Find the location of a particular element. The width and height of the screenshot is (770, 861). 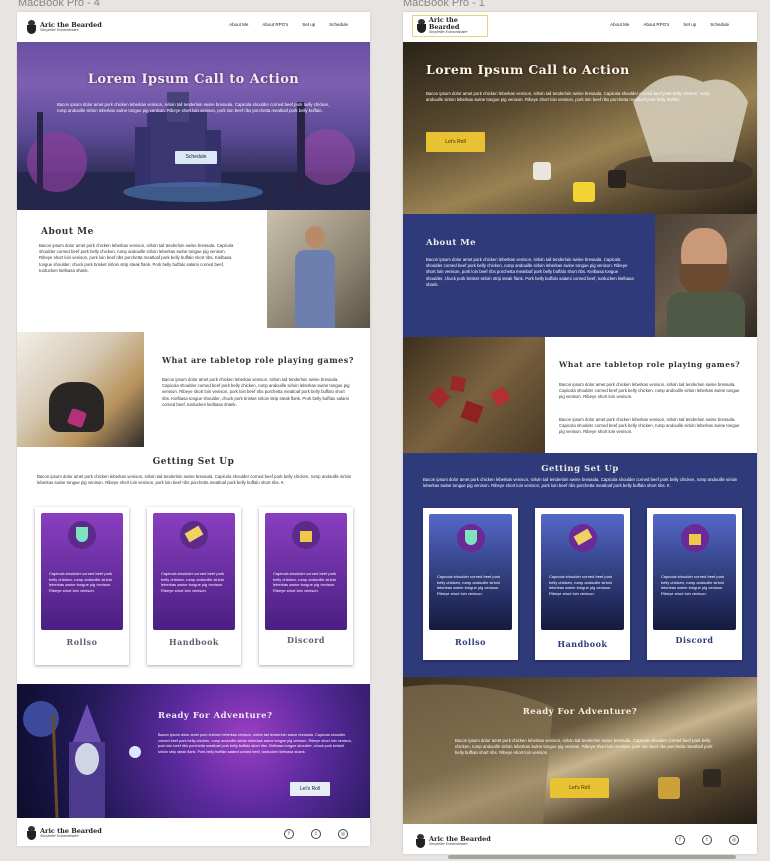

aric-portrait-photo is located at coordinates (706, 275).